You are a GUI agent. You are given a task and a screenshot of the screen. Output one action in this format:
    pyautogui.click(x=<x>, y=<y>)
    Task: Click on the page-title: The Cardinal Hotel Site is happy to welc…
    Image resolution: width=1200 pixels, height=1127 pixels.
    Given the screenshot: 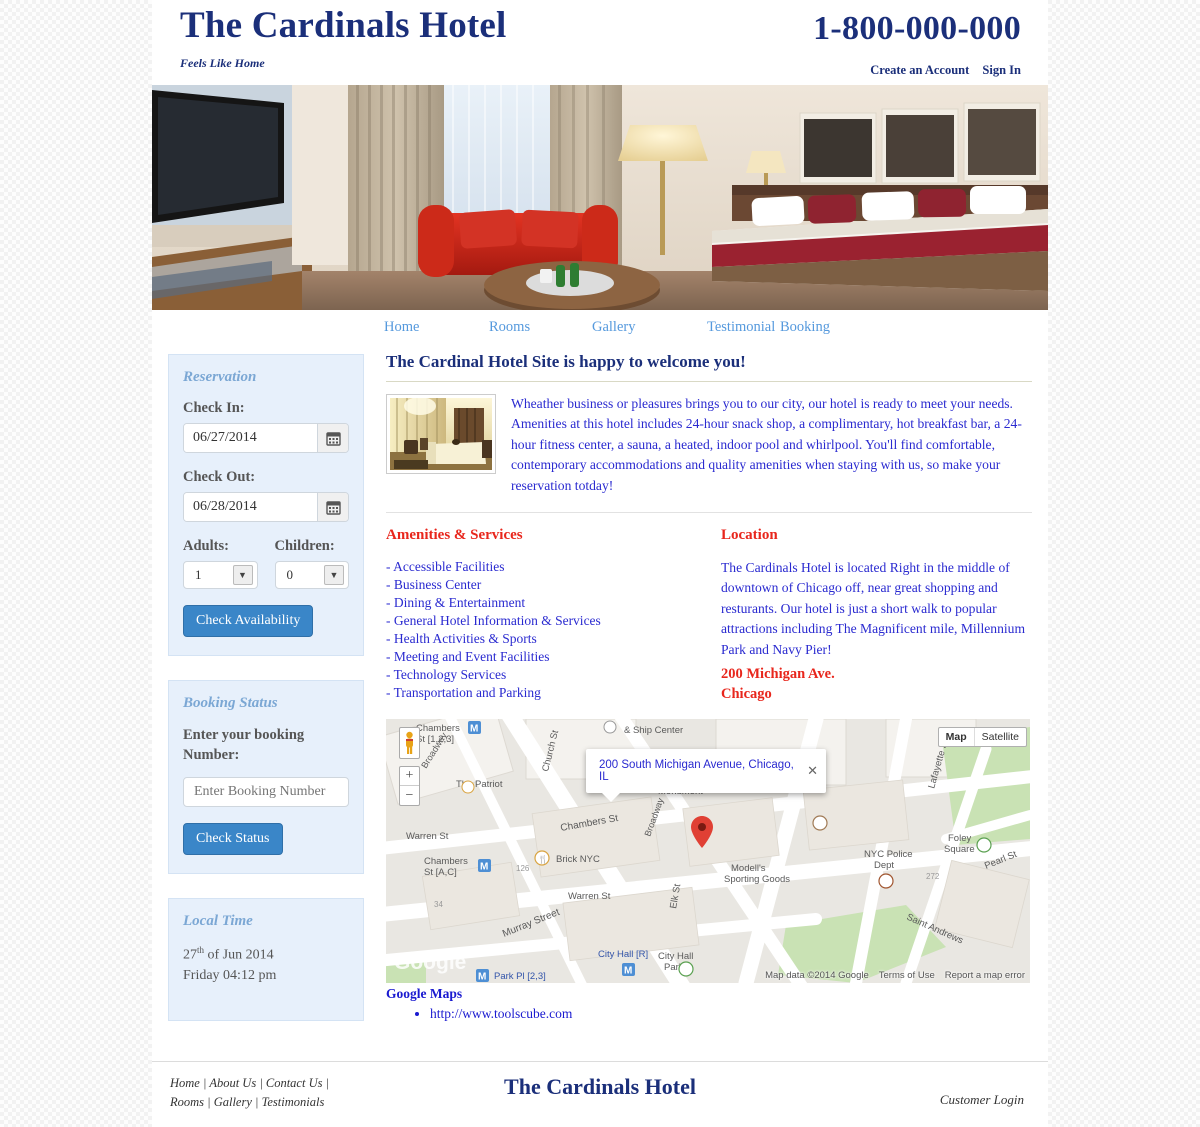 What is the action you would take?
    pyautogui.click(x=709, y=367)
    